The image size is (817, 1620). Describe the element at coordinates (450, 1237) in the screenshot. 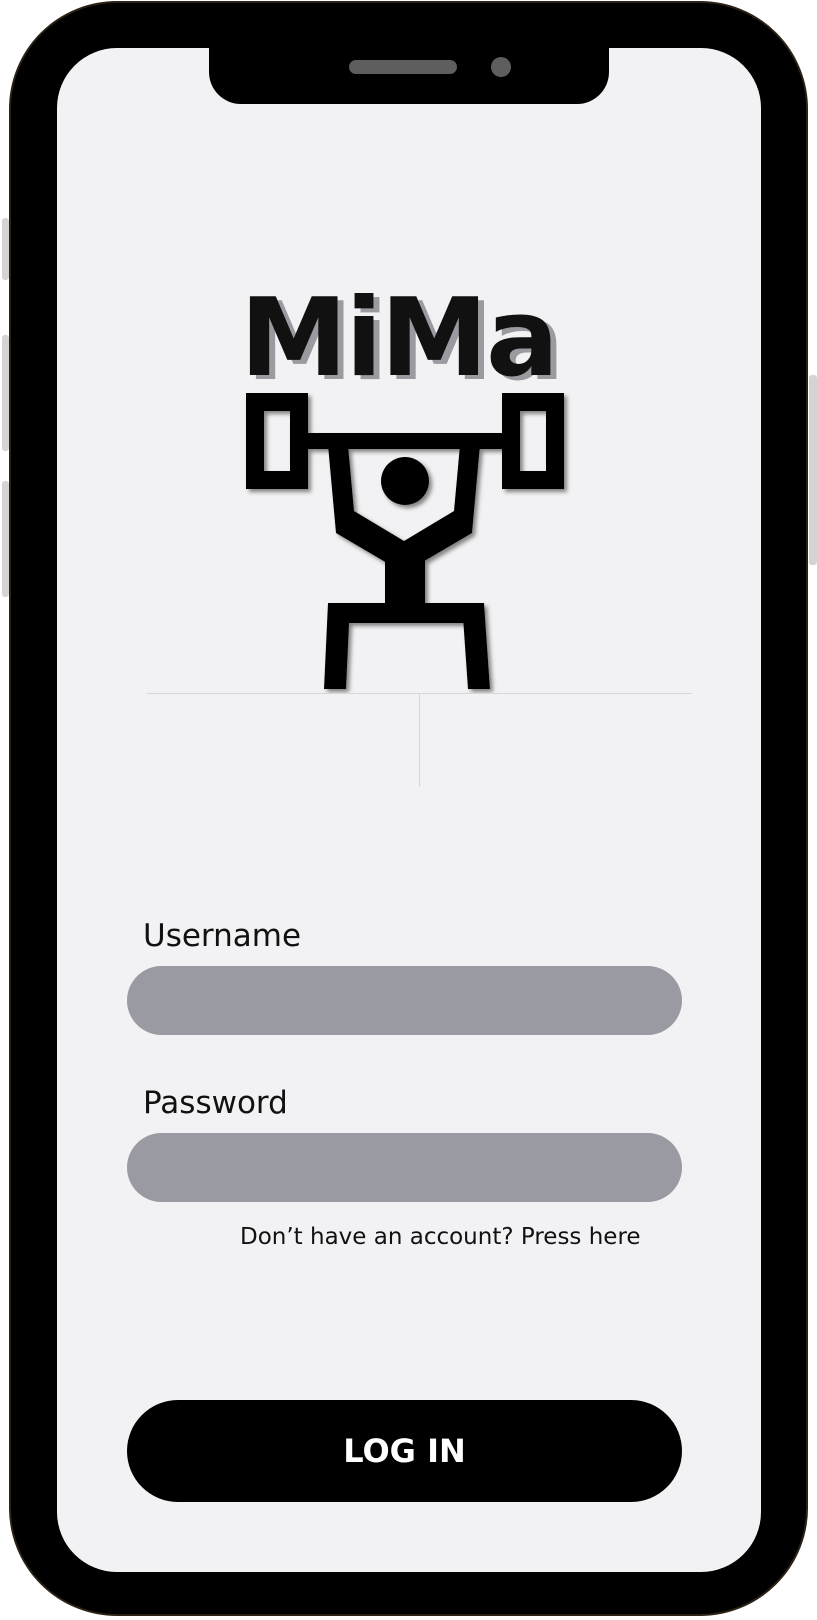

I see `signup-link: Don’t have an account? Press here` at that location.